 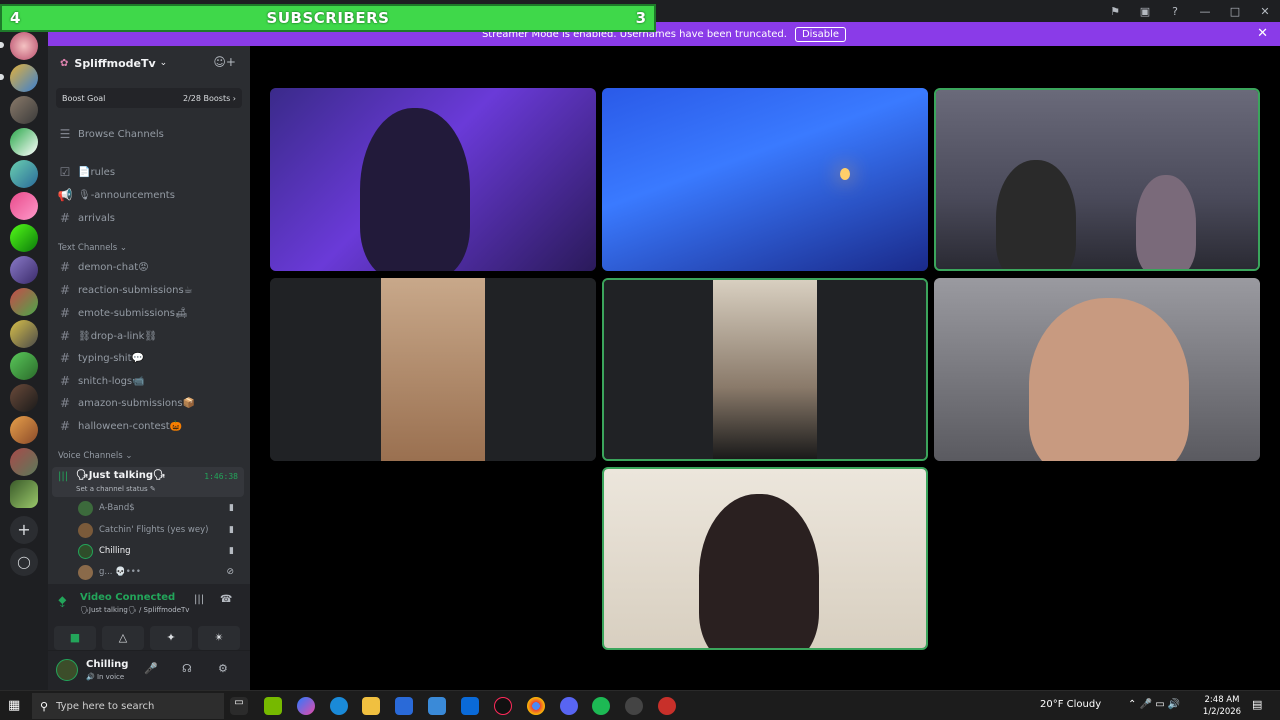 I want to click on camera-button: ■, so click(x=75, y=638).